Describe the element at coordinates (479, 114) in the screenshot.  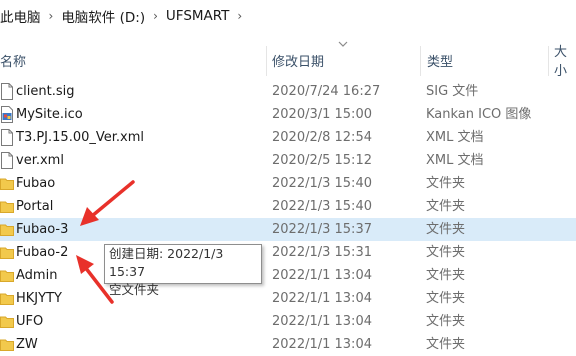
I see `file-type: Kankan ICO 图像` at that location.